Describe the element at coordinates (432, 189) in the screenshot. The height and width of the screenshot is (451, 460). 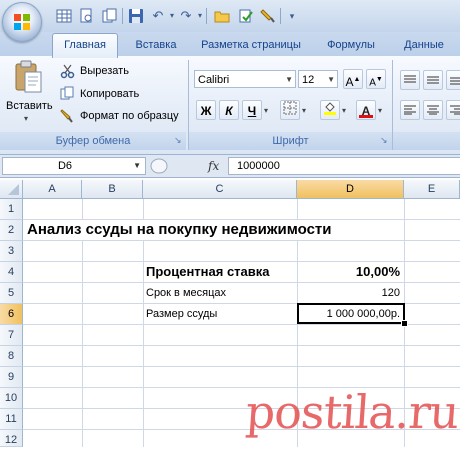
I see `column-header-e: E` at that location.